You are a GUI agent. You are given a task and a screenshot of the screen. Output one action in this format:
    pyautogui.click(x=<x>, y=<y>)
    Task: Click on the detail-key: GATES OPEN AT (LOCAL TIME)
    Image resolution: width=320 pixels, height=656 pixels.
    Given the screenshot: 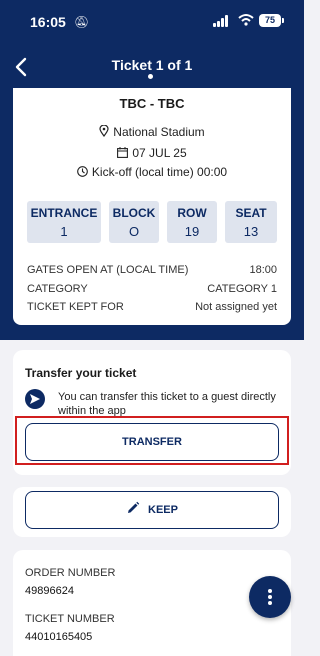 What is the action you would take?
    pyautogui.click(x=108, y=270)
    